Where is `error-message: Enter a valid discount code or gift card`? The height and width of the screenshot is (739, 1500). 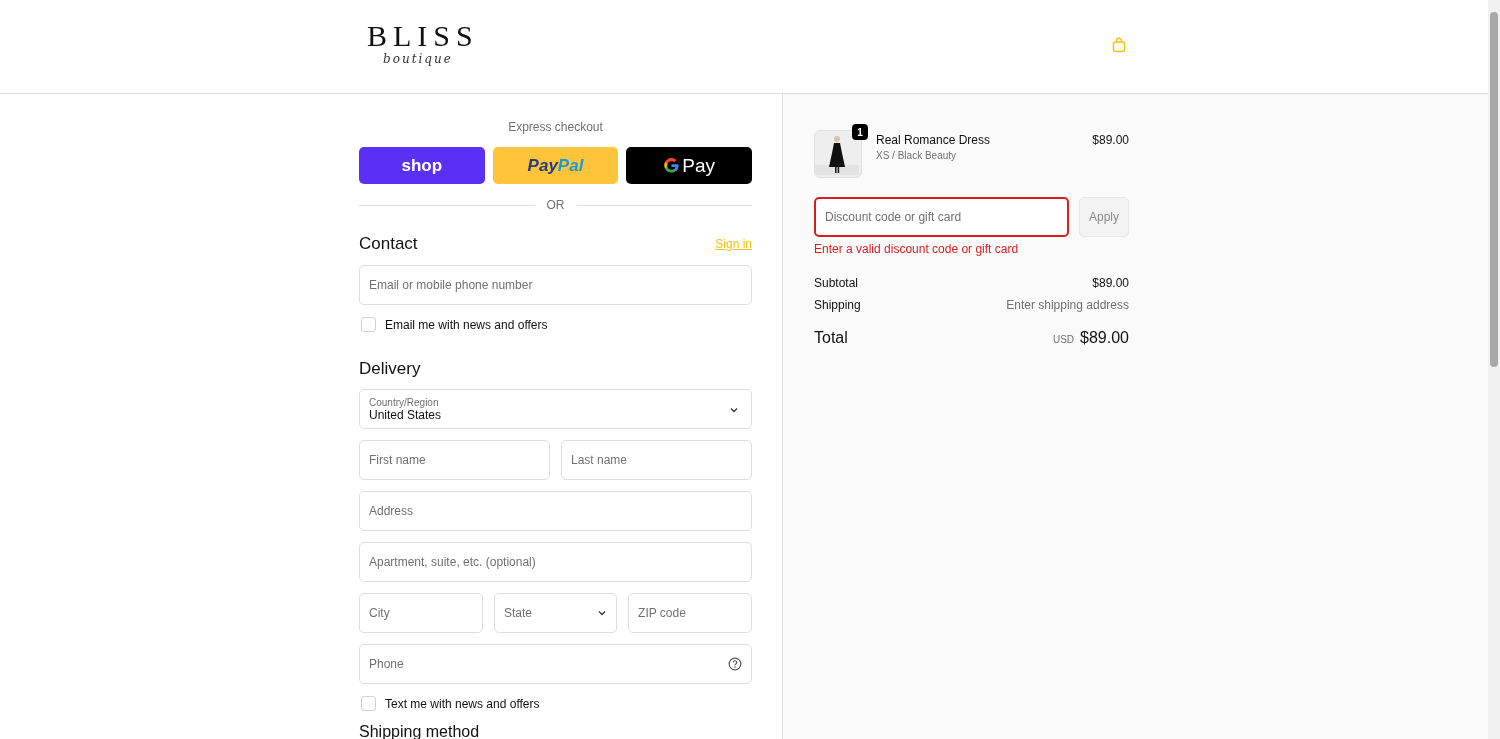 error-message: Enter a valid discount code or gift card is located at coordinates (917, 249).